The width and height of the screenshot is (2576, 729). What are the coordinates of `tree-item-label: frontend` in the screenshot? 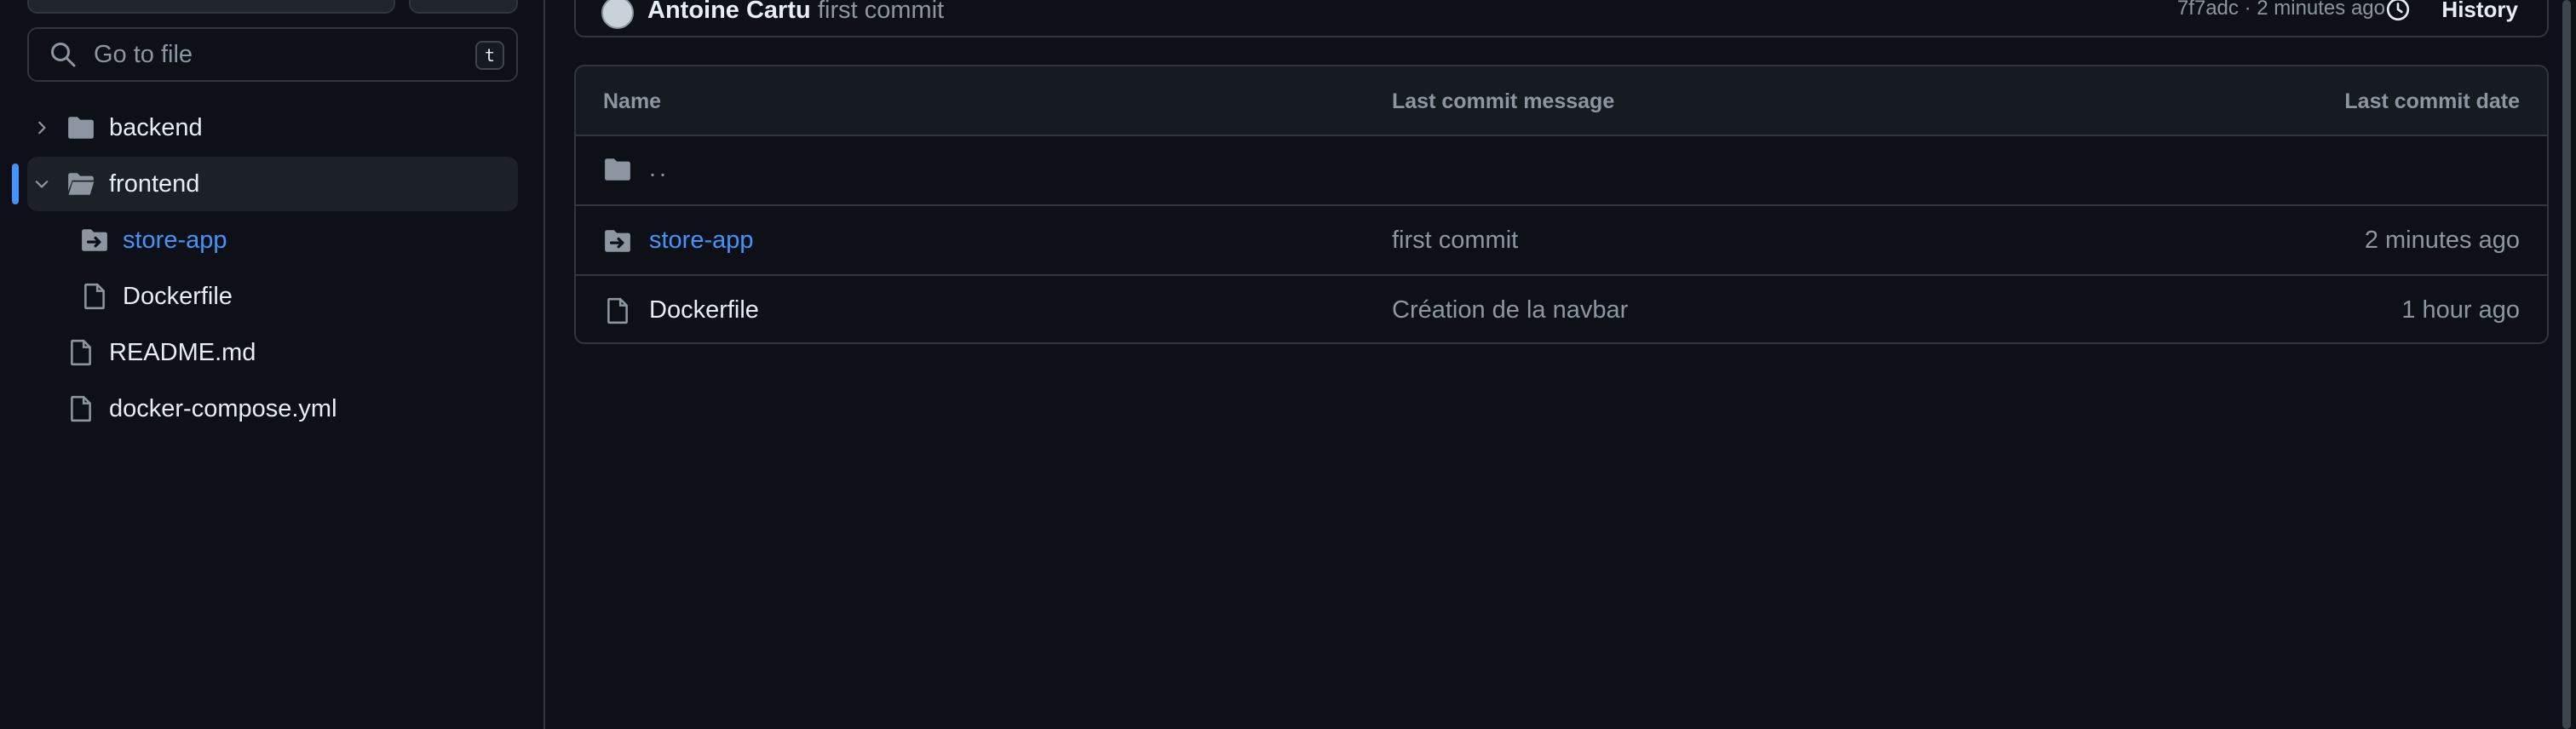 It's located at (154, 184).